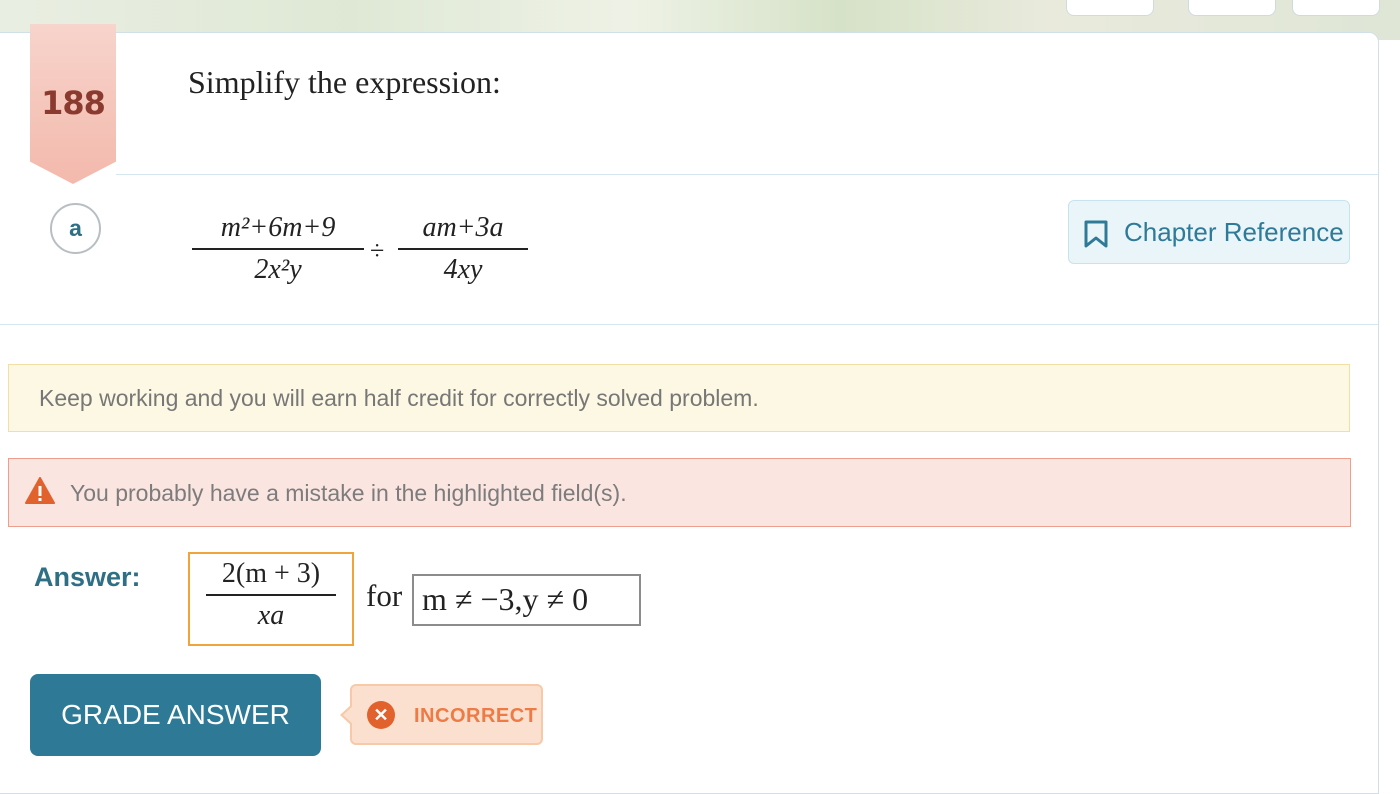  I want to click on condition-text: m ≠ −3,y ≠ 0, so click(505, 599).